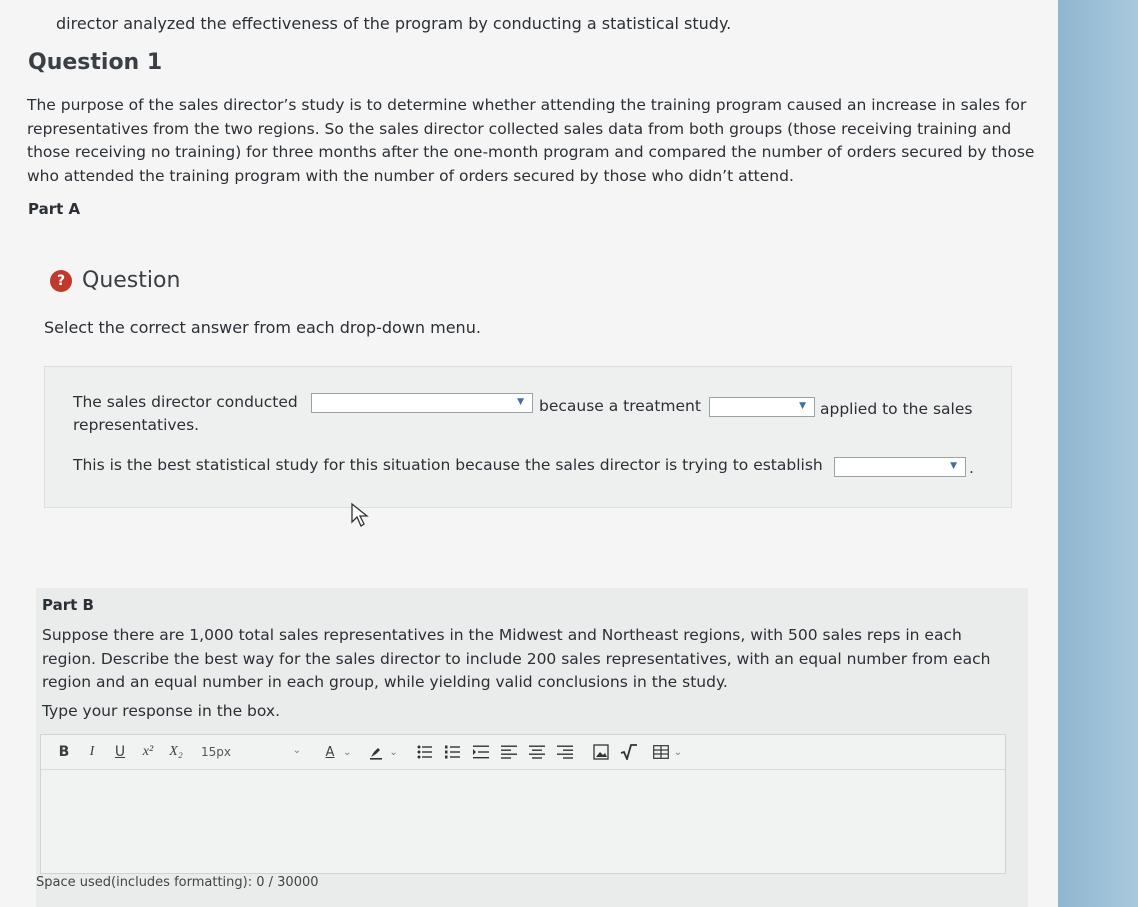 This screenshot has width=1138, height=907. I want to click on question-title: Question 1, so click(95, 62).